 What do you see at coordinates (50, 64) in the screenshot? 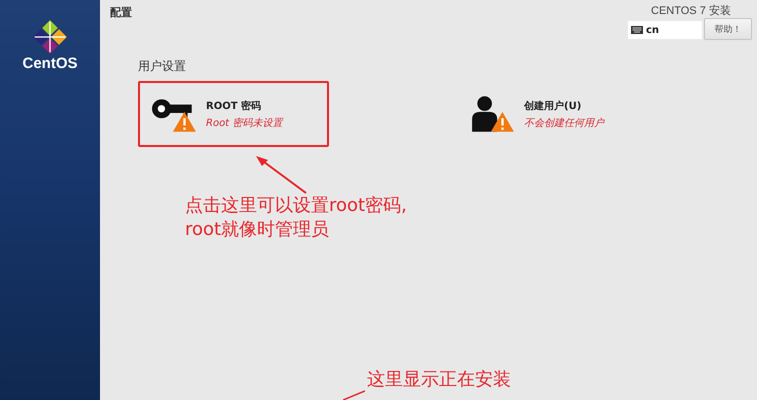
I see `logo-text: CentOS` at bounding box center [50, 64].